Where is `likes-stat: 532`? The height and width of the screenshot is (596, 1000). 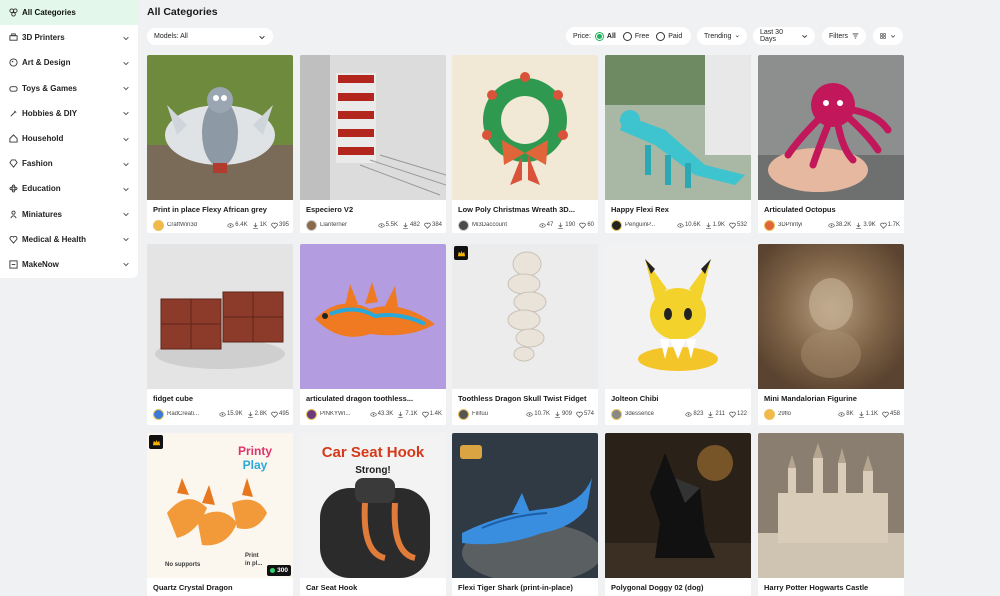
likes-stat: 532 is located at coordinates (738, 225).